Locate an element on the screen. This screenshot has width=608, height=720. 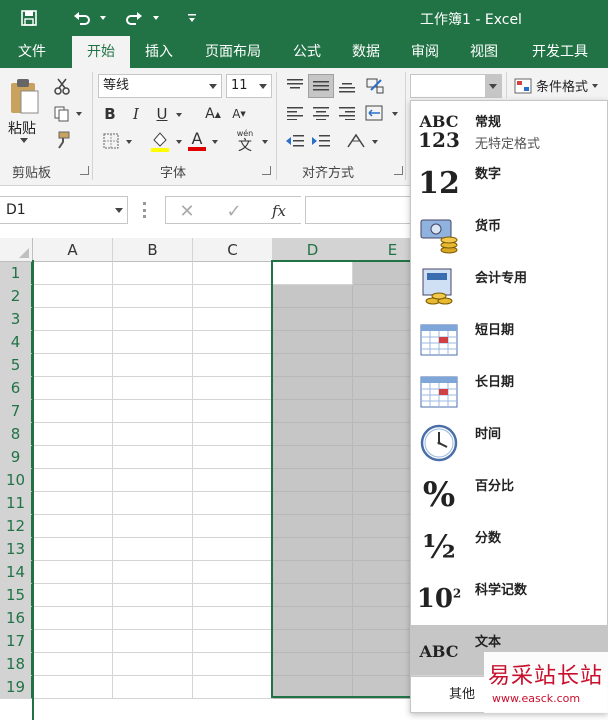
borders-icon is located at coordinates (111, 141).